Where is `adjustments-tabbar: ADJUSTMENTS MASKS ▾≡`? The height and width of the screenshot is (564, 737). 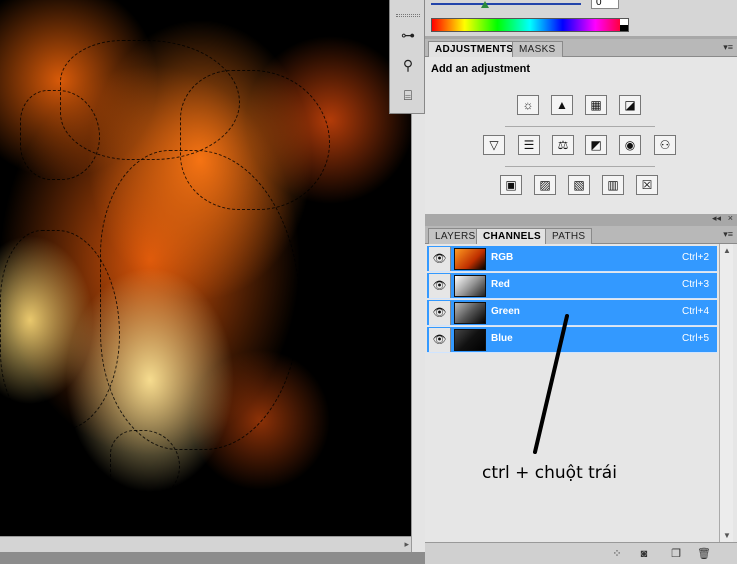 adjustments-tabbar: ADJUSTMENTS MASKS ▾≡ is located at coordinates (581, 48).